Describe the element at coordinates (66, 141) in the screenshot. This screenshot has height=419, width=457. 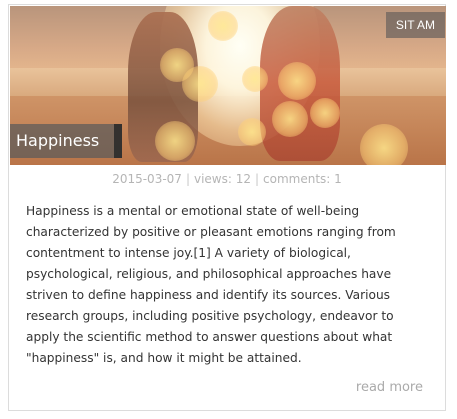
I see `post-title: Happiness` at that location.